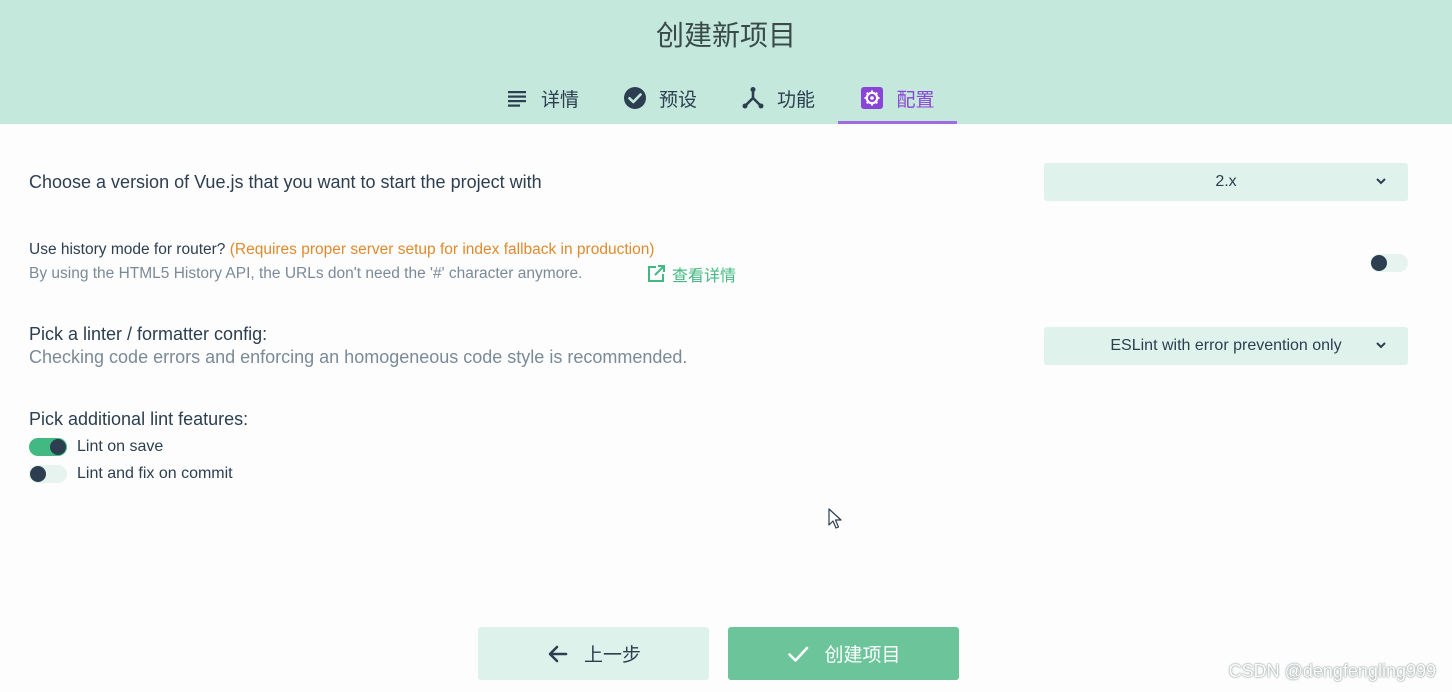  I want to click on list-icon, so click(516, 99).